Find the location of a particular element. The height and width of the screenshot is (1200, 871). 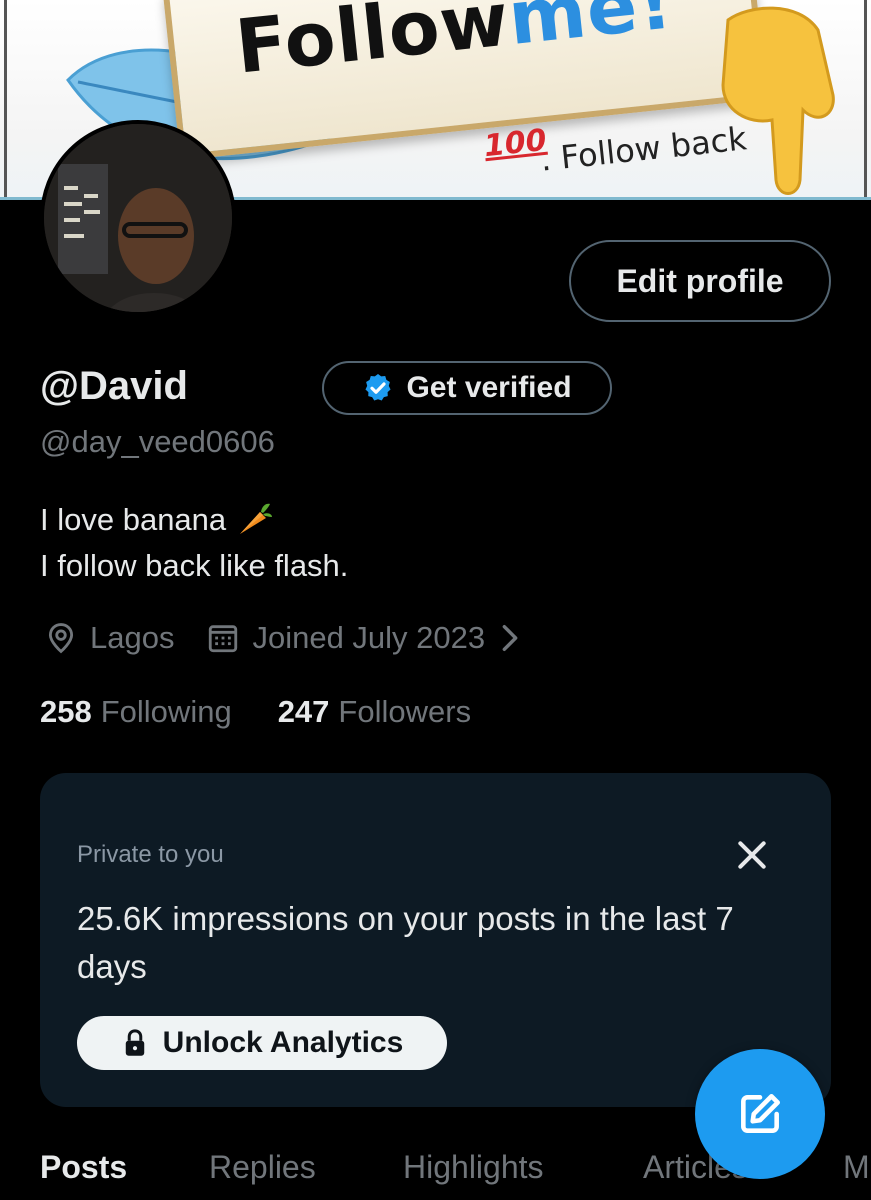

profile-meta: Lagos Joined July 2023 is located at coordinates (283, 638).